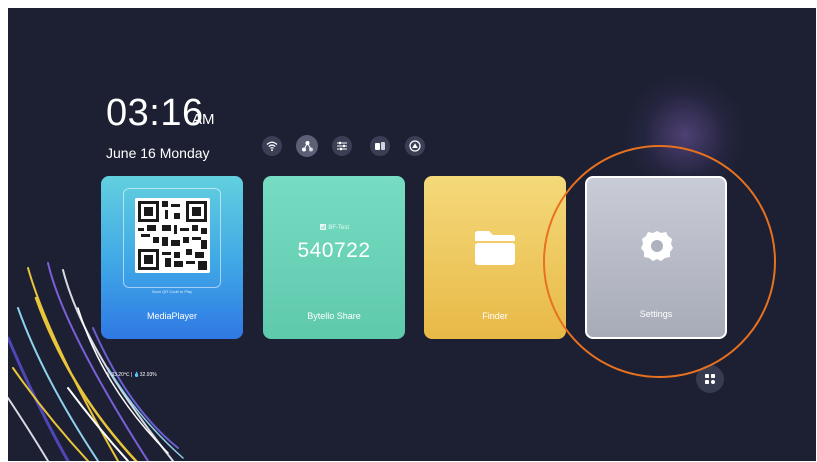  What do you see at coordinates (334, 250) in the screenshot?
I see `share-code: 540722` at bounding box center [334, 250].